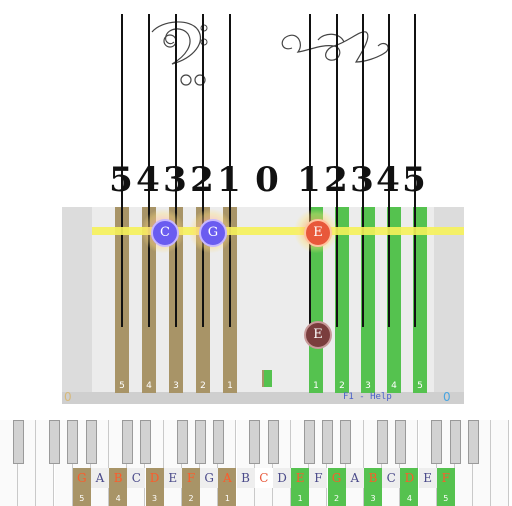 The width and height of the screenshot is (512, 506). What do you see at coordinates (68, 397) in the screenshot?
I see `left-score: 0` at bounding box center [68, 397].